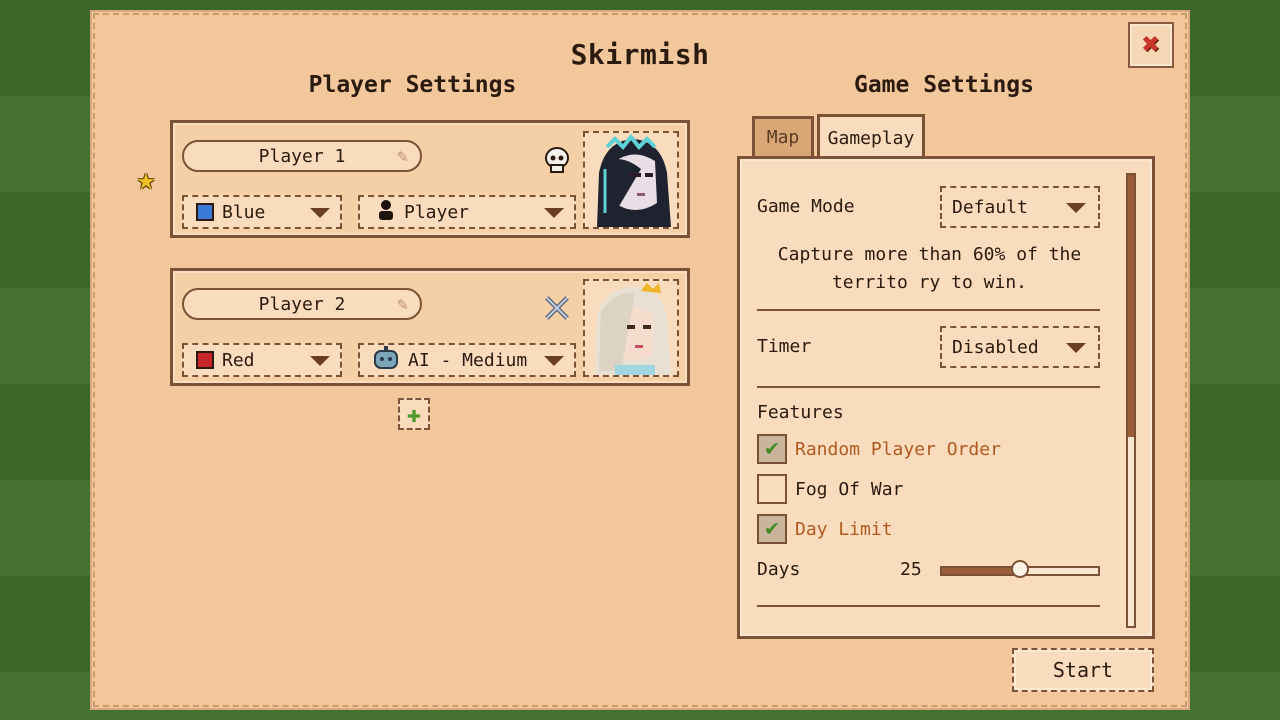 The height and width of the screenshot is (720, 1280). What do you see at coordinates (981, 571) in the screenshot?
I see `slider-fill` at bounding box center [981, 571].